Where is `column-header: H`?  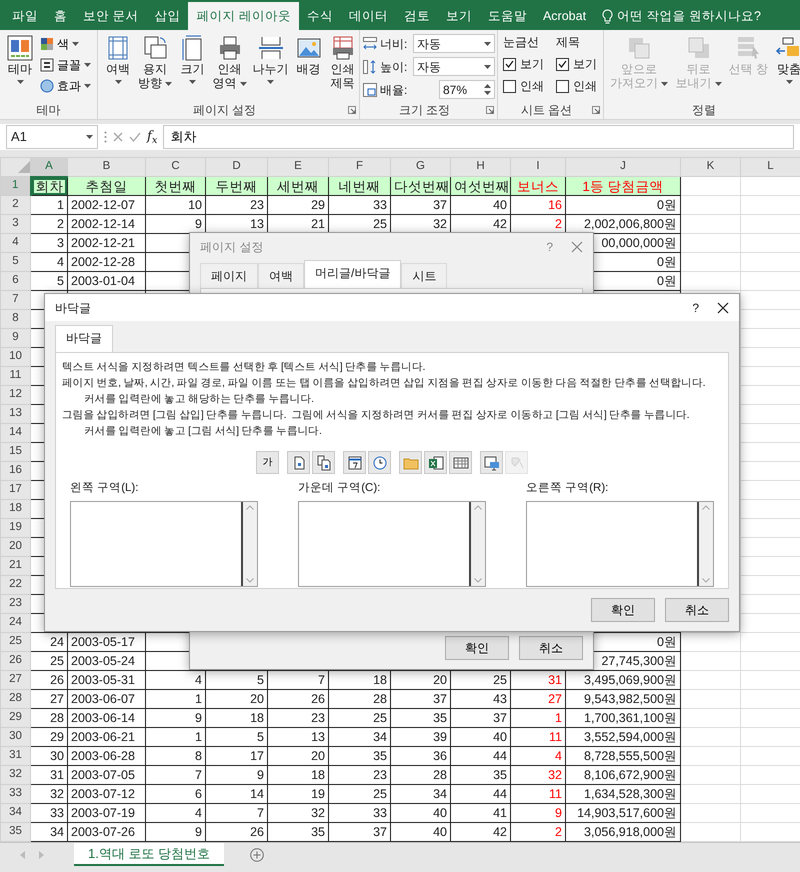 column-header: H is located at coordinates (480, 167).